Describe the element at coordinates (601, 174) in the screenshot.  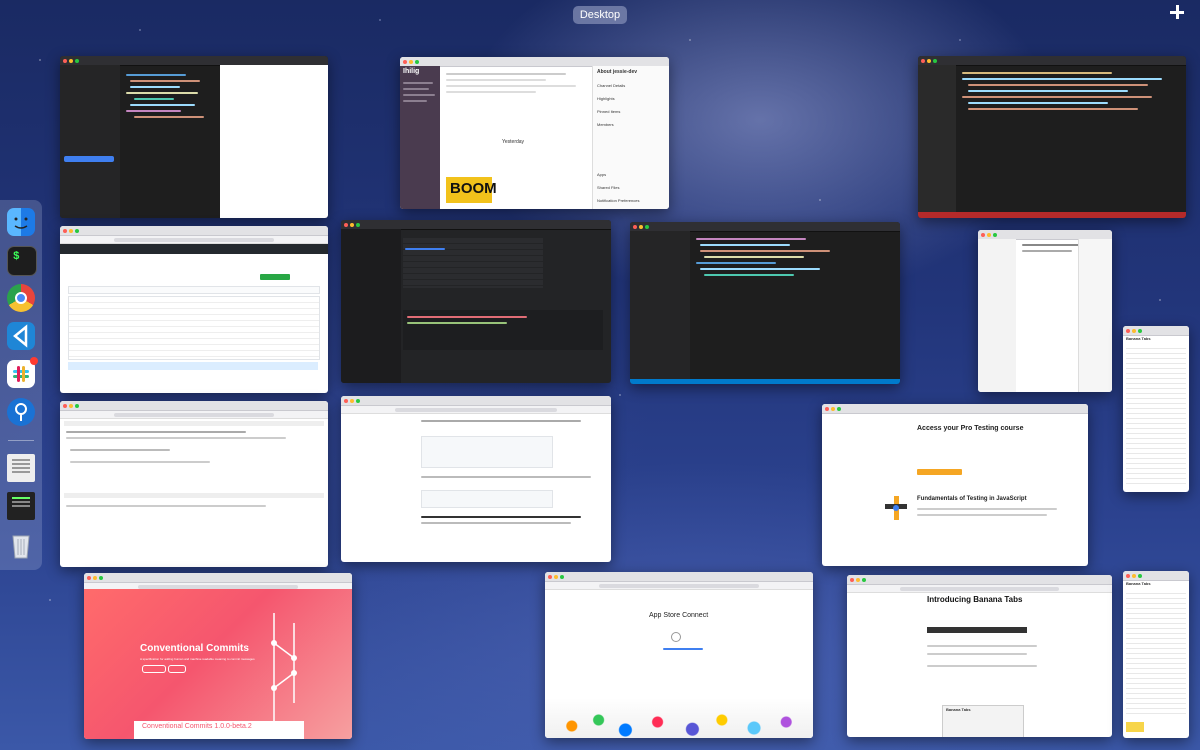
I see `details-item: Apps` at that location.